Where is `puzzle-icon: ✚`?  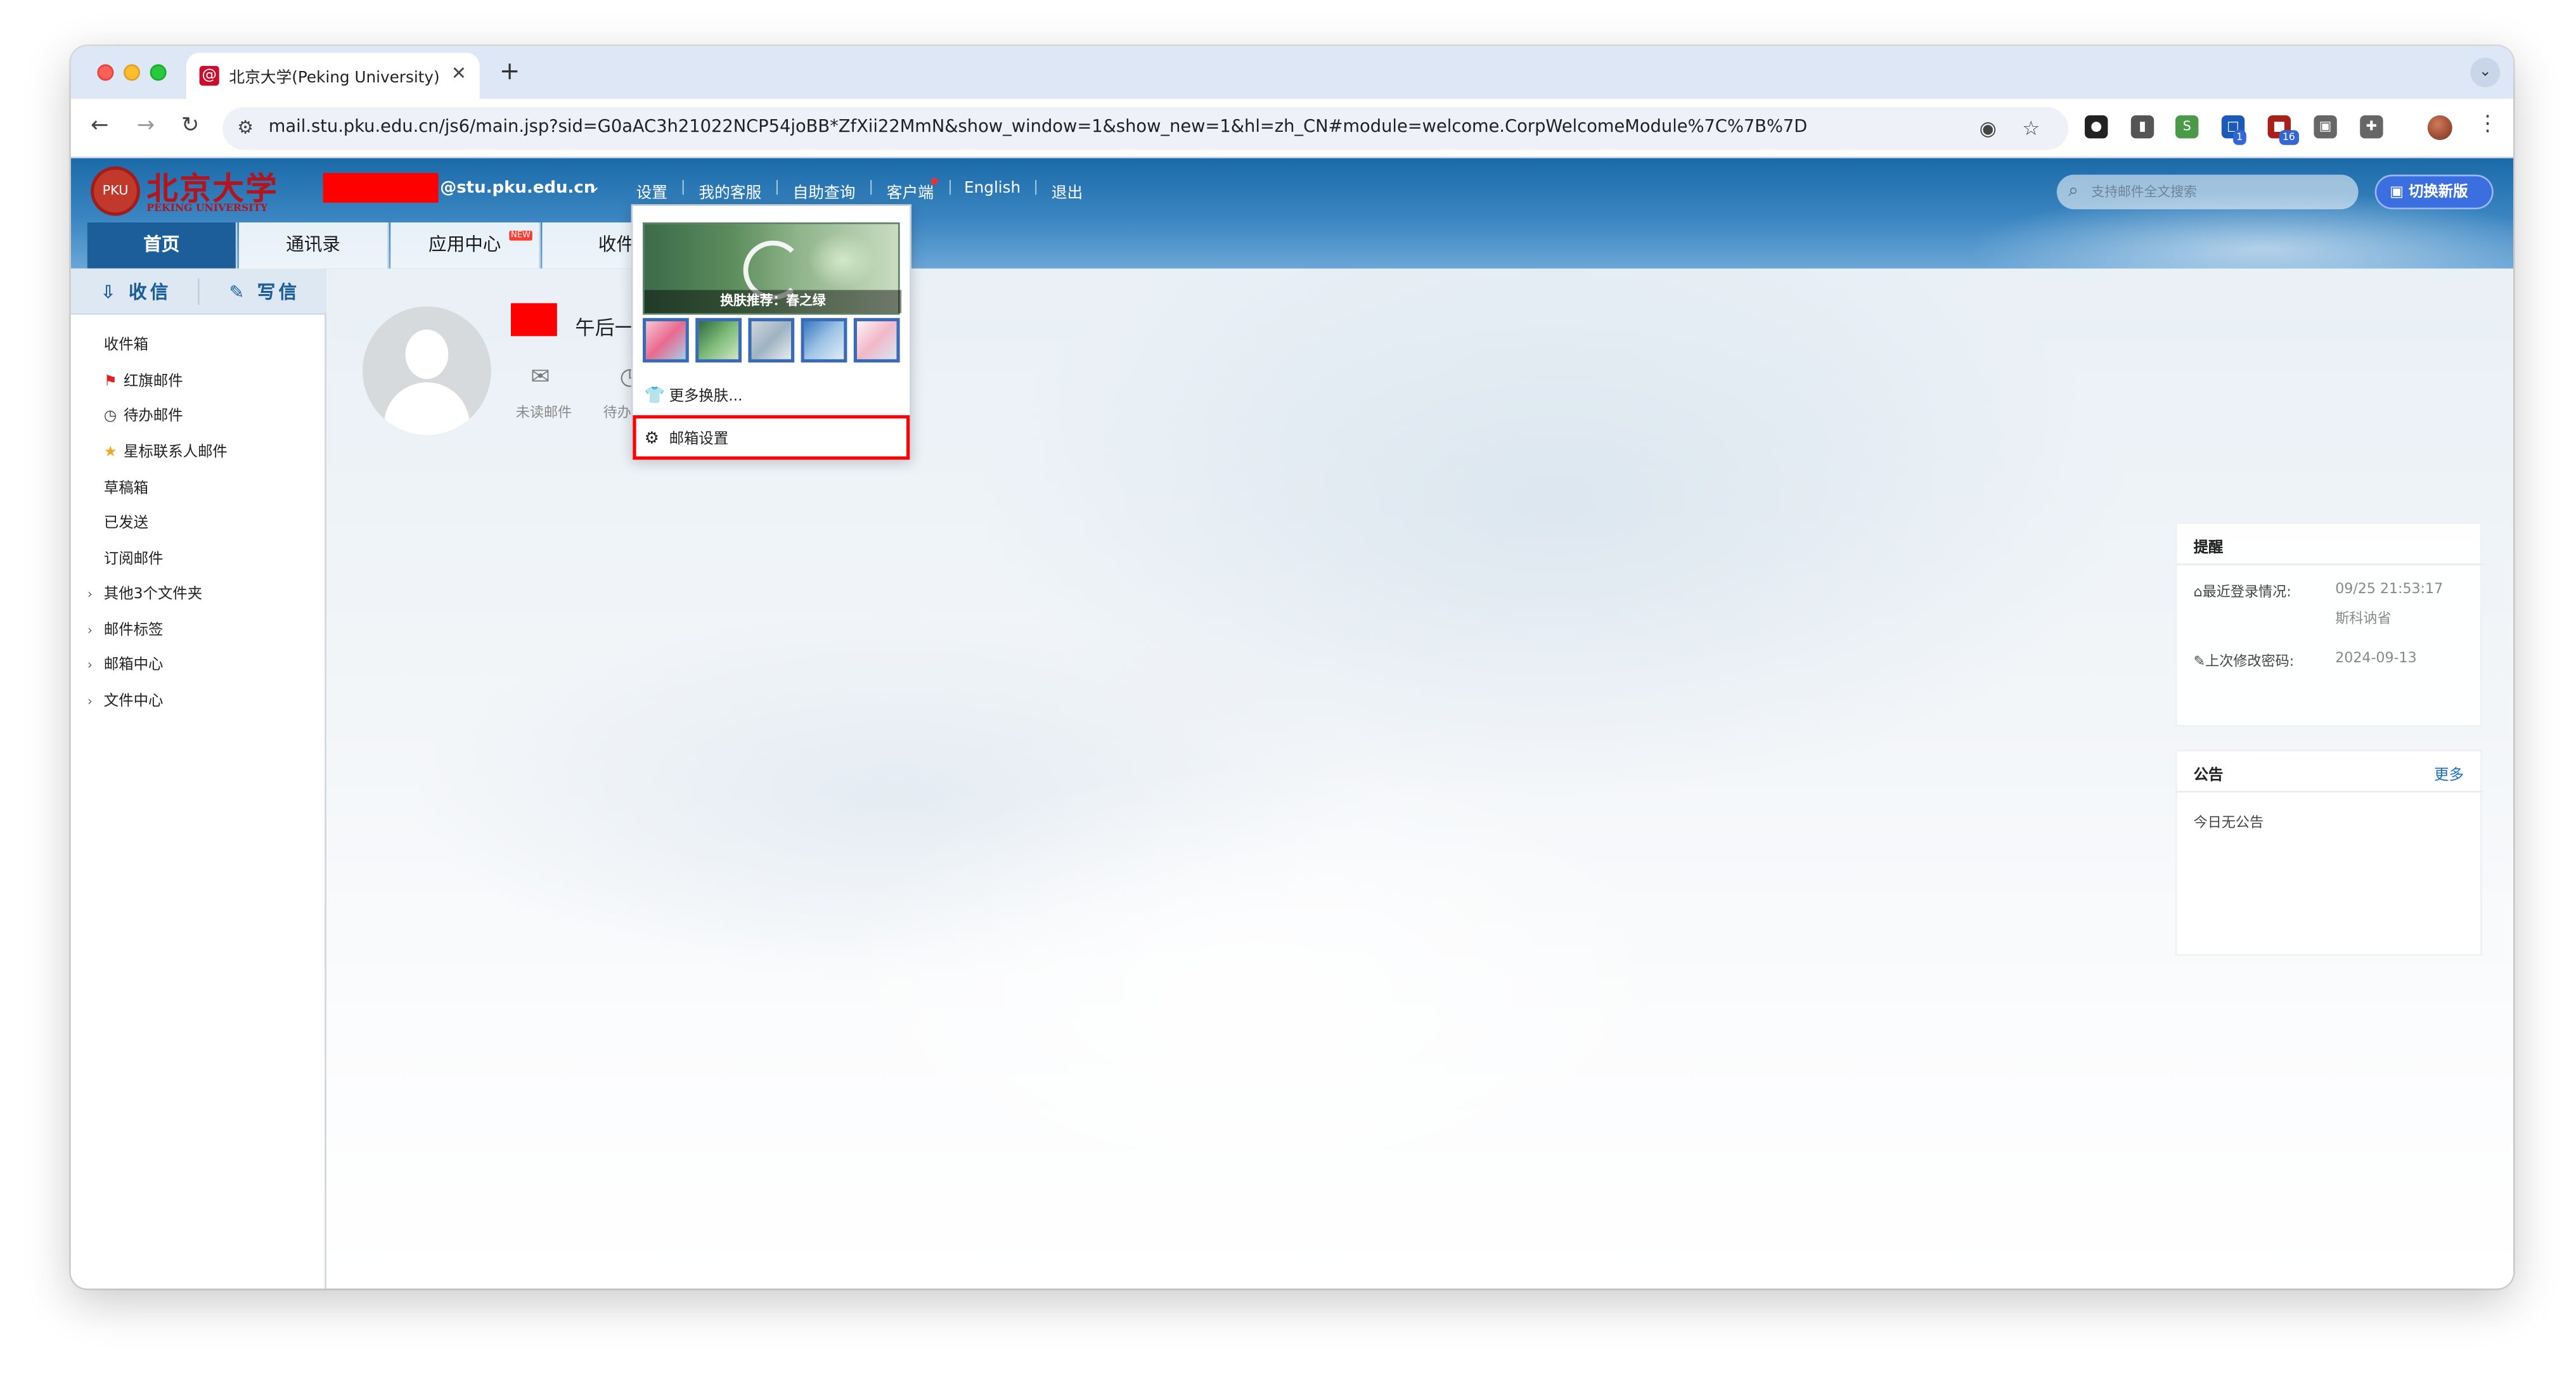
puzzle-icon: ✚ is located at coordinates (2371, 127).